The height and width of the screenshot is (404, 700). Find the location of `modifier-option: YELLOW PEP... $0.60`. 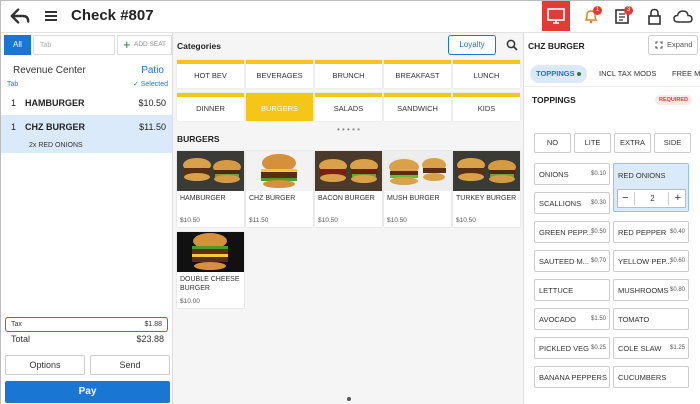

modifier-option: YELLOW PEP... $0.60 is located at coordinates (651, 261).